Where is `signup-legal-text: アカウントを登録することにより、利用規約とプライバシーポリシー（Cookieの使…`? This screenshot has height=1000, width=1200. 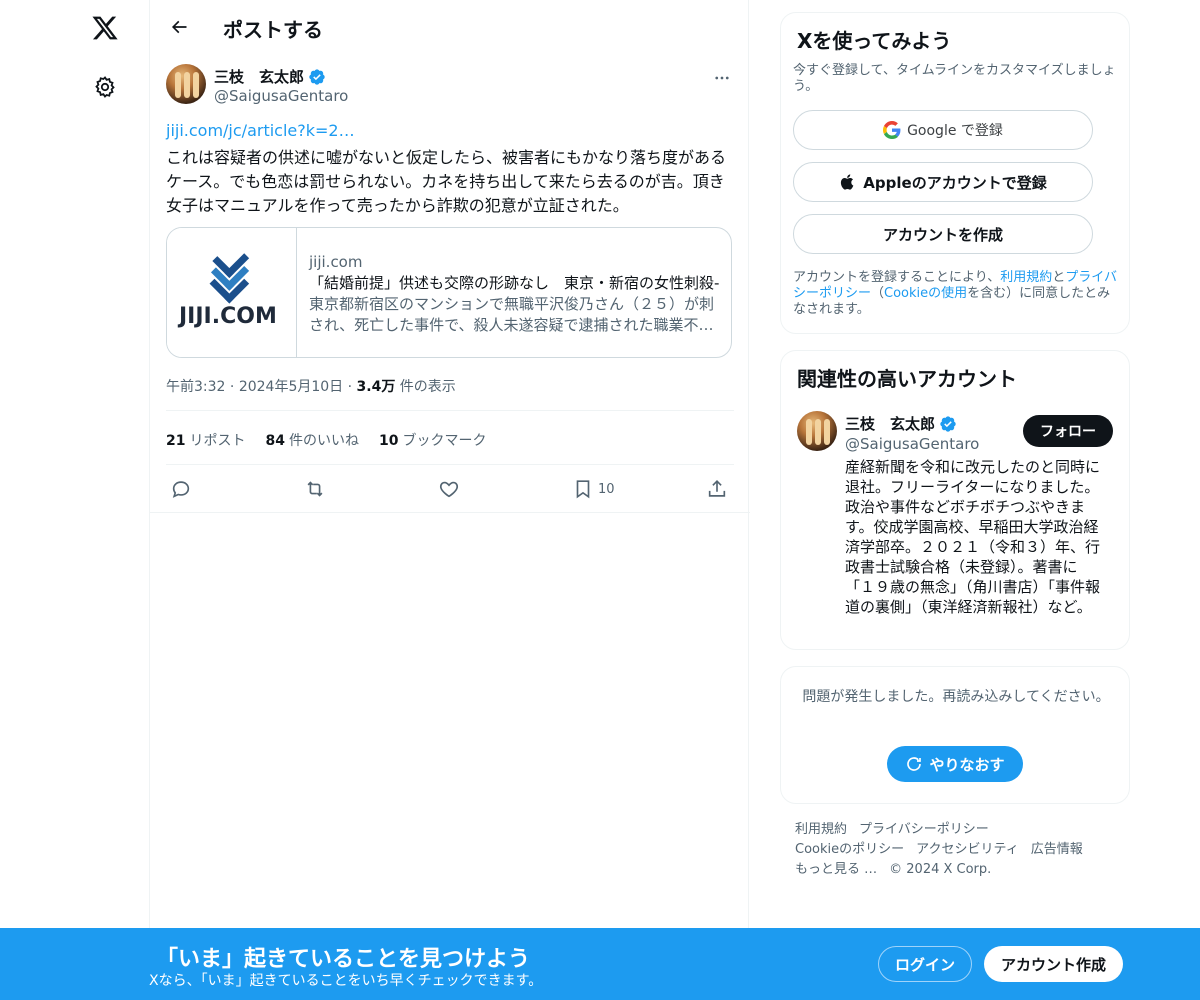 signup-legal-text: アカウントを登録することにより、利用規約とプライバシーポリシー（Cookieの使… is located at coordinates (955, 293).